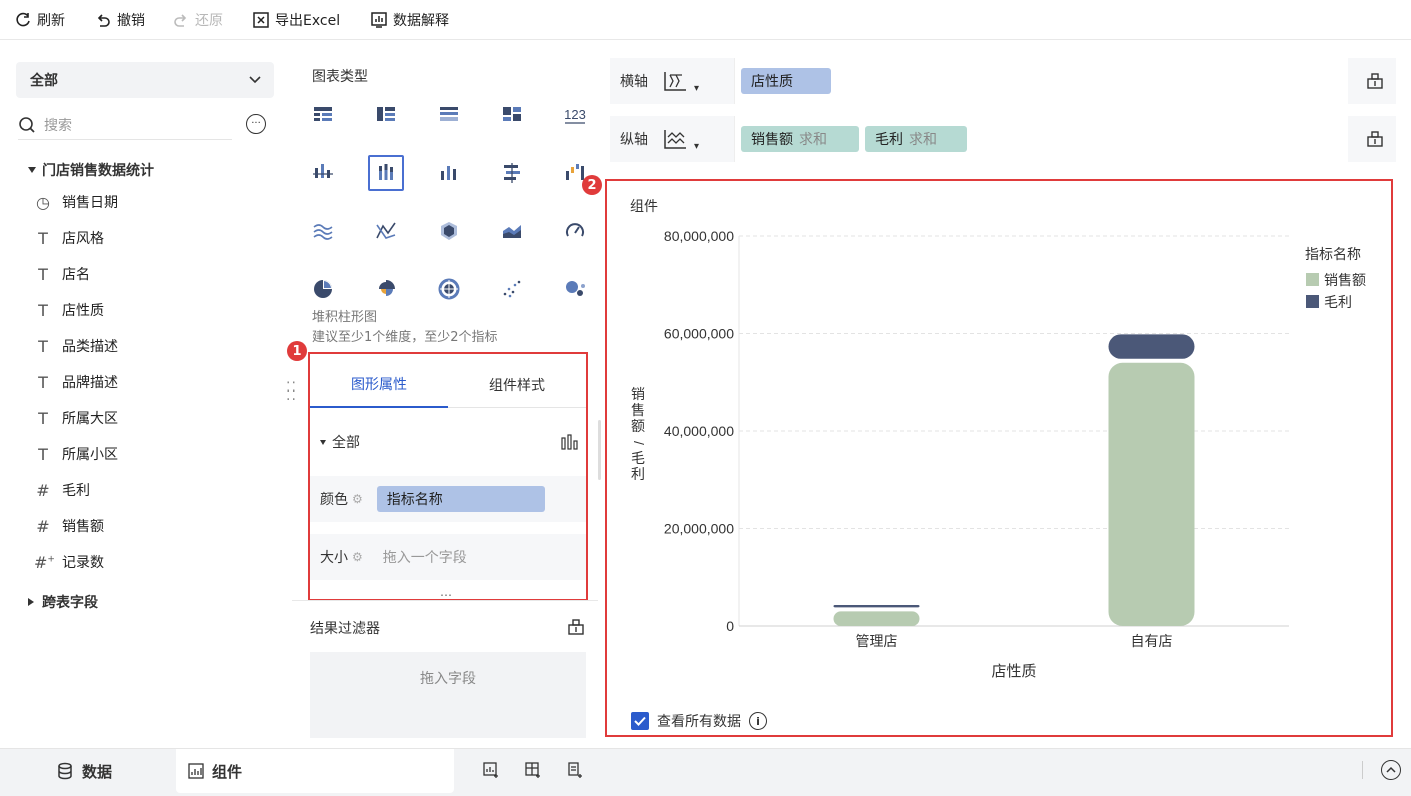  Describe the element at coordinates (58, 125) in the screenshot. I see `search-placeholder: 搜索` at that location.